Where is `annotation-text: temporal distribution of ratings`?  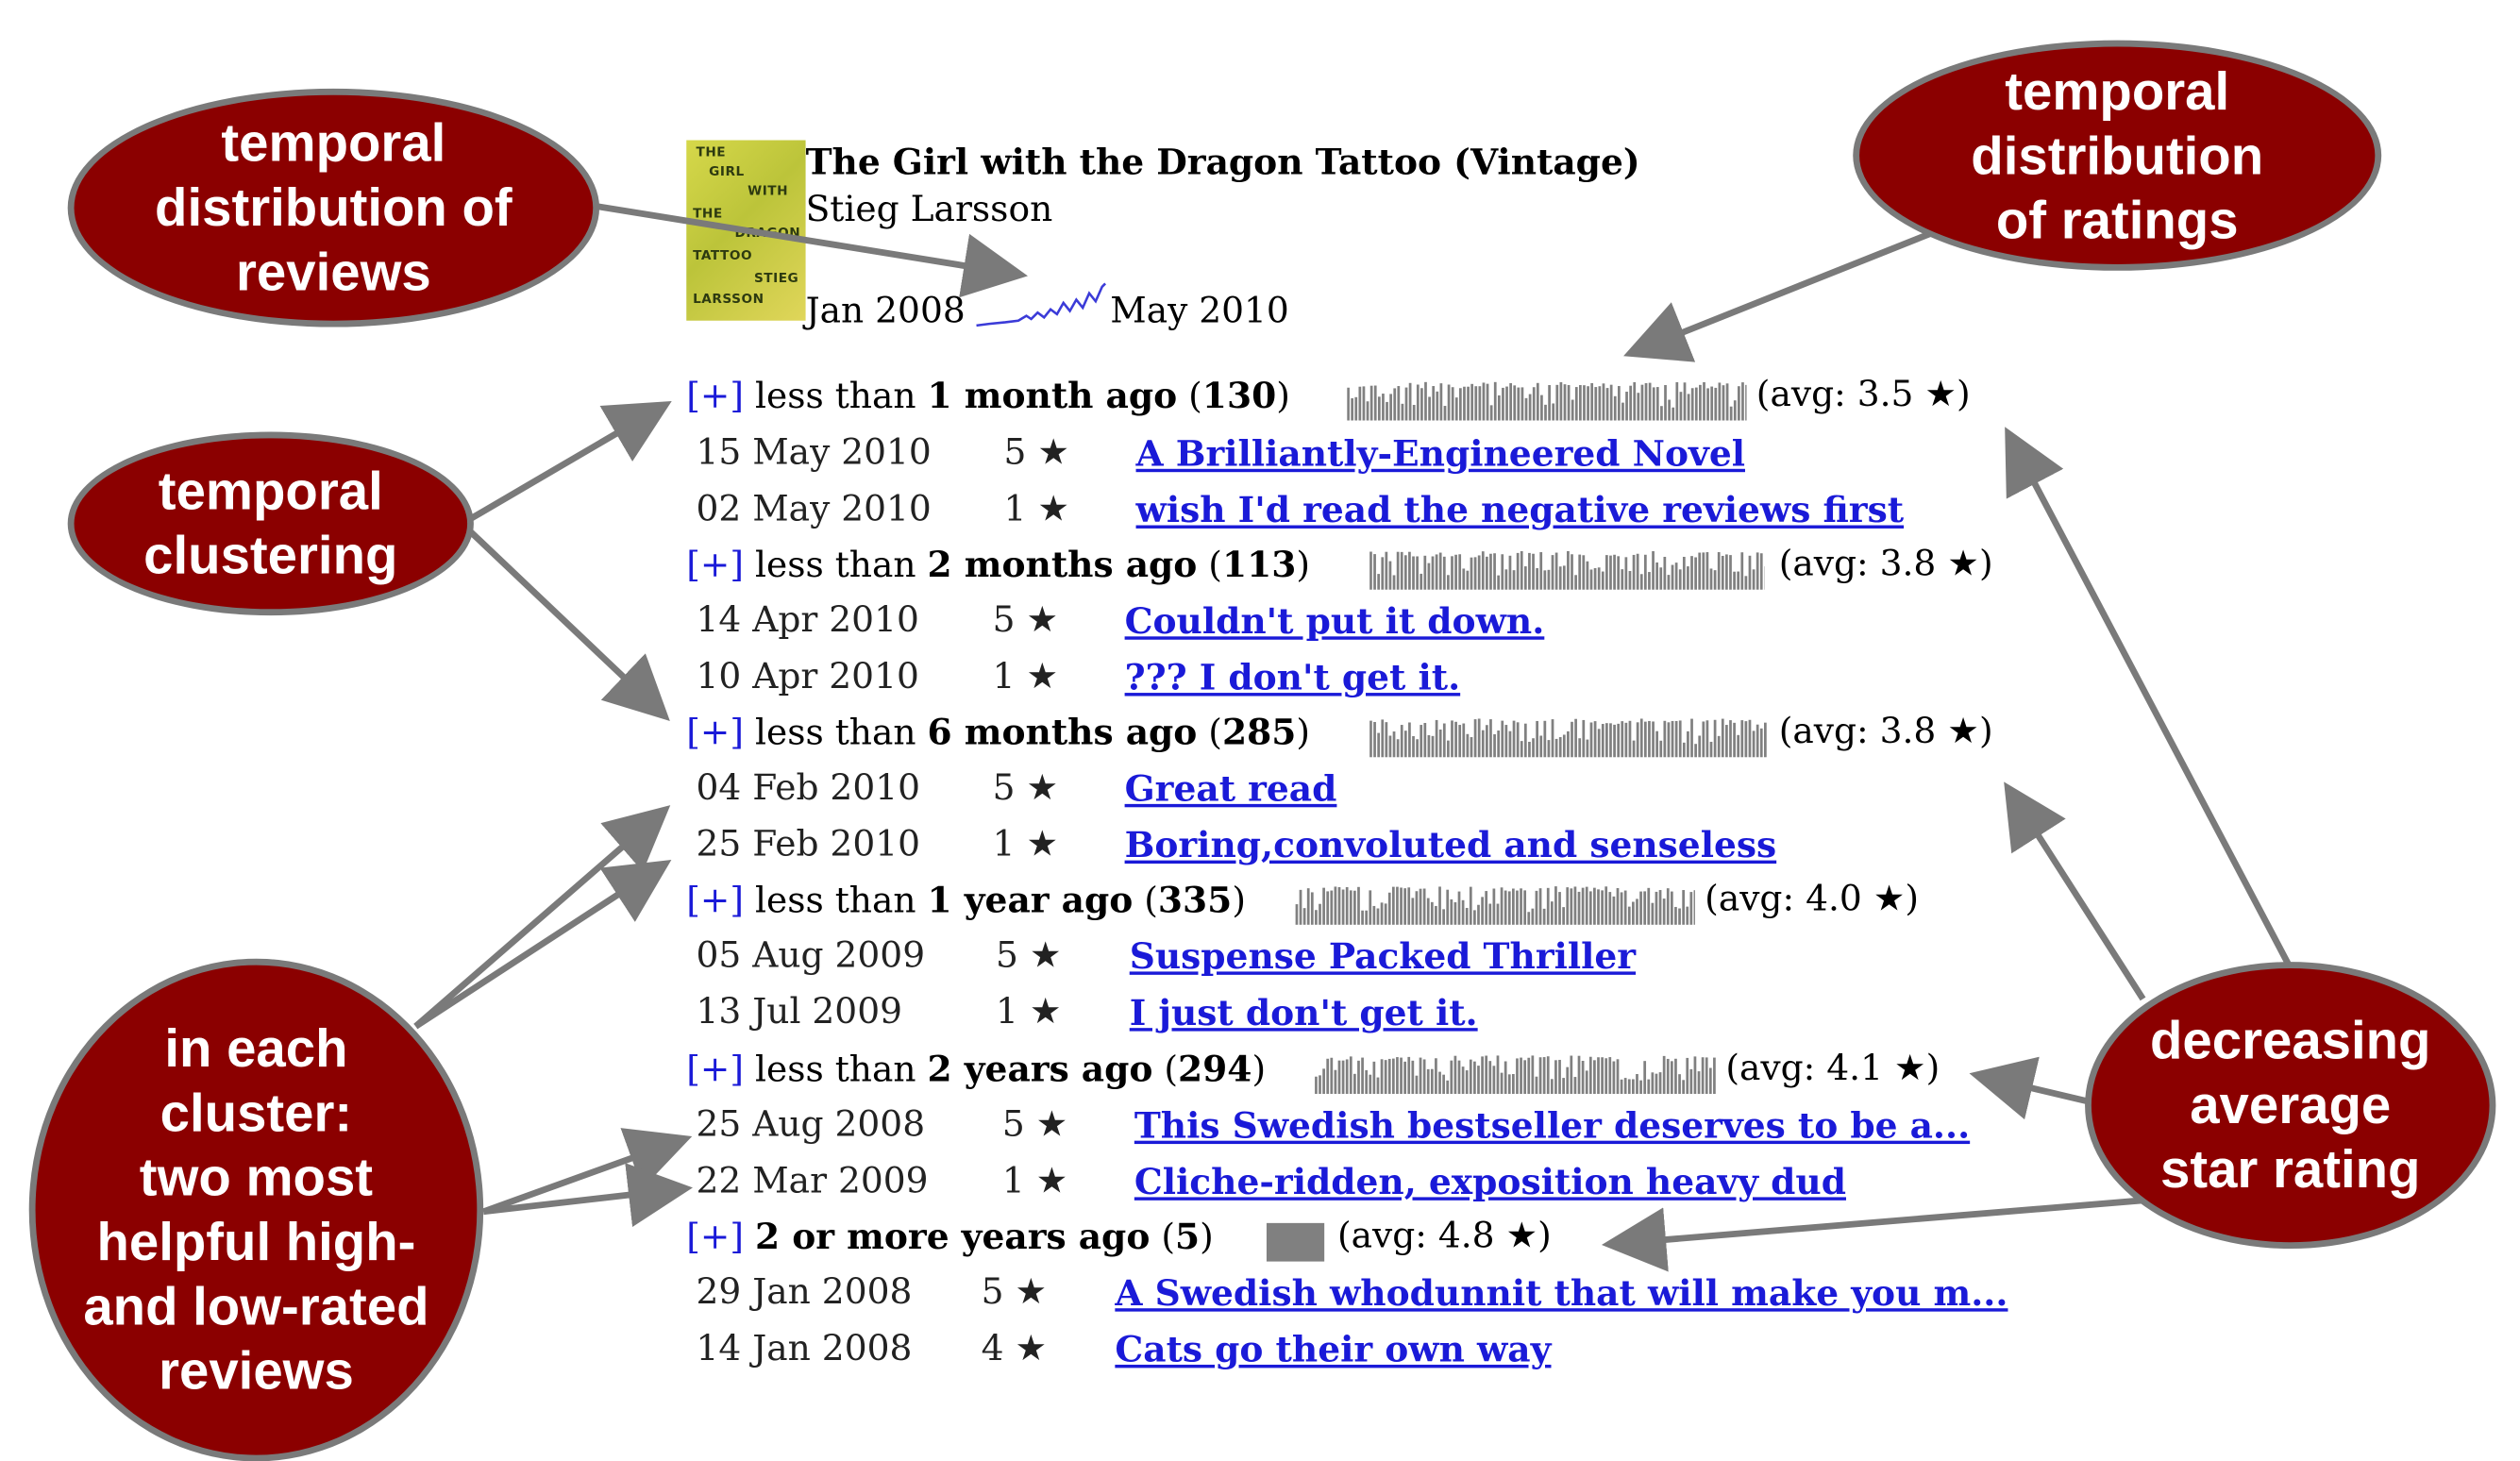
annotation-text: temporal distribution of ratings is located at coordinates (2117, 155).